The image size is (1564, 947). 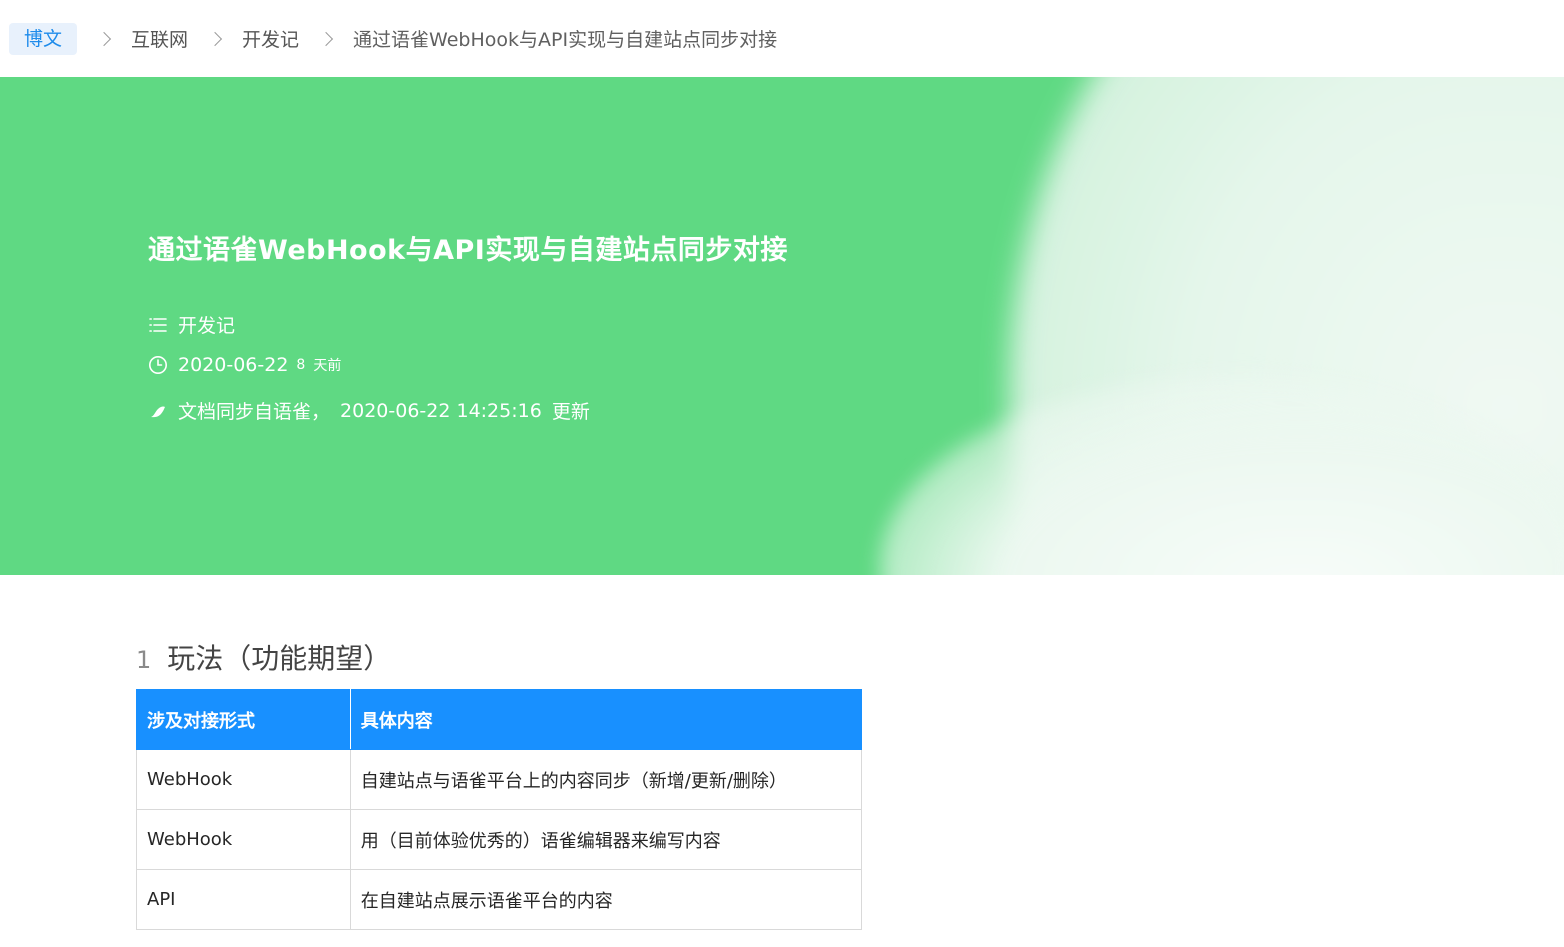 I want to click on section-heading: 1 玩法（功能期望）, so click(x=263, y=657).